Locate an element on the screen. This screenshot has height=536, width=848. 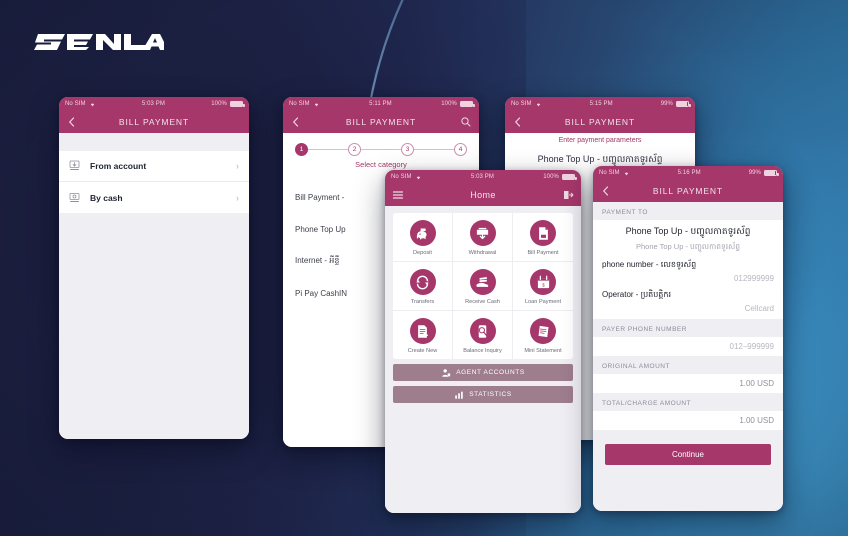
grid-item-label: Withdrawal is located at coordinates (482, 253).